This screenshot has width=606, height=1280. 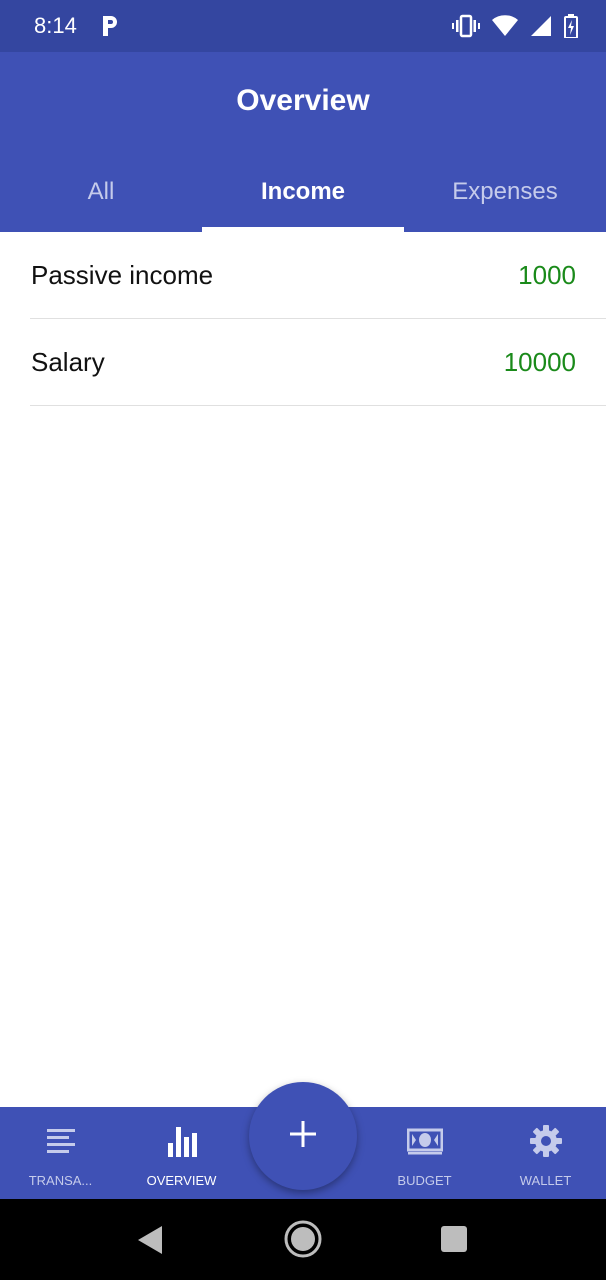 I want to click on app-bar: Overview All Income Expenses, so click(x=303, y=142).